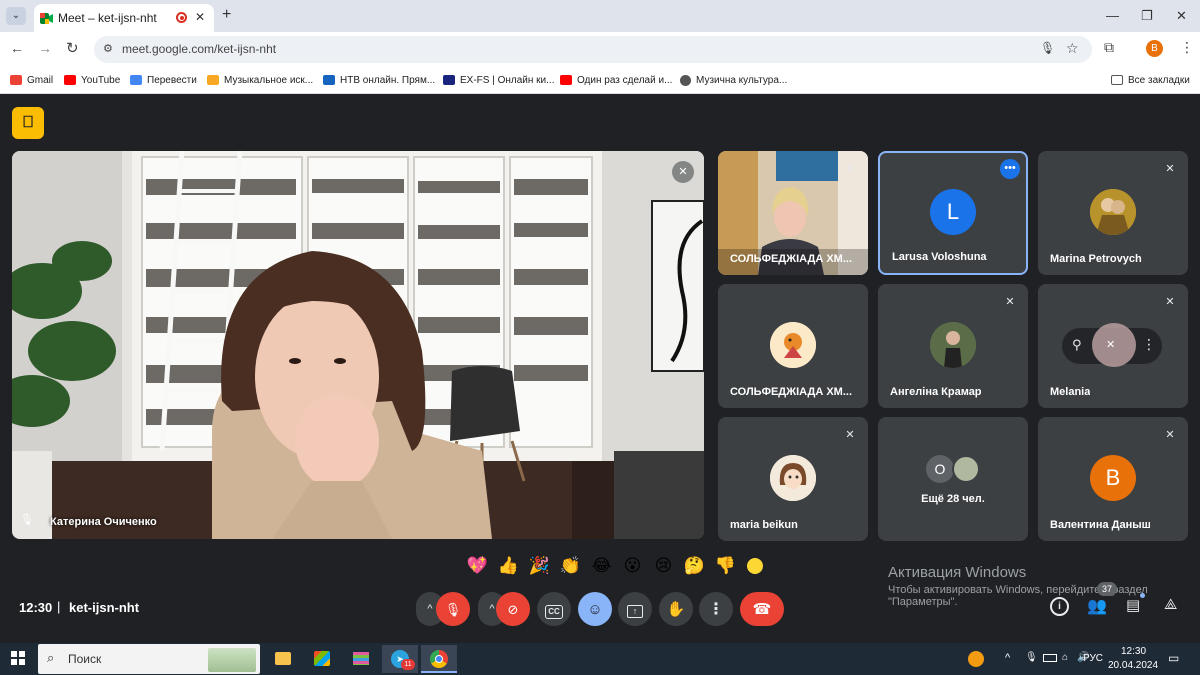 Image resolution: width=1200 pixels, height=675 pixels. Describe the element at coordinates (1150, 80) in the screenshot. I see `all-bookmarks: Все закладки` at that location.